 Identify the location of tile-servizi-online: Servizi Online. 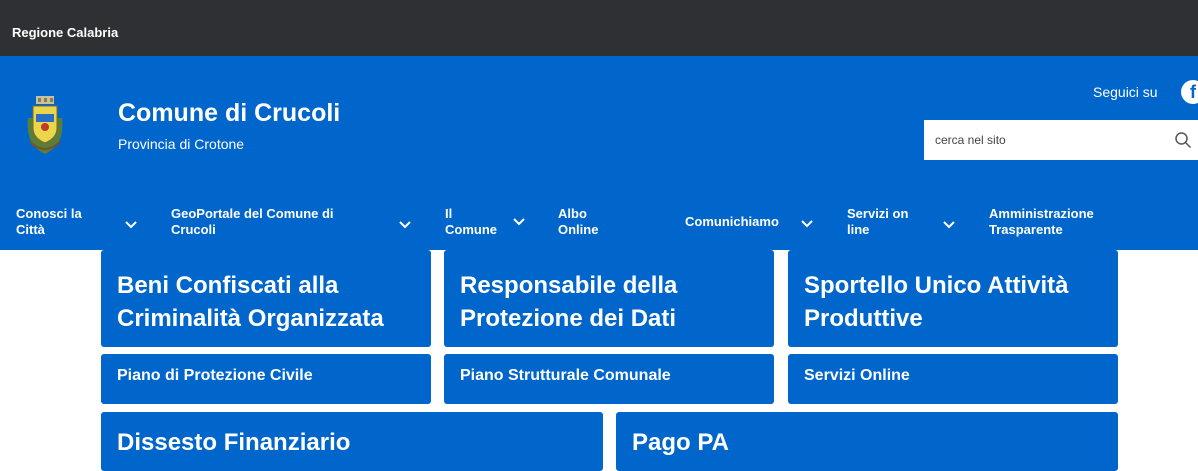
(953, 379).